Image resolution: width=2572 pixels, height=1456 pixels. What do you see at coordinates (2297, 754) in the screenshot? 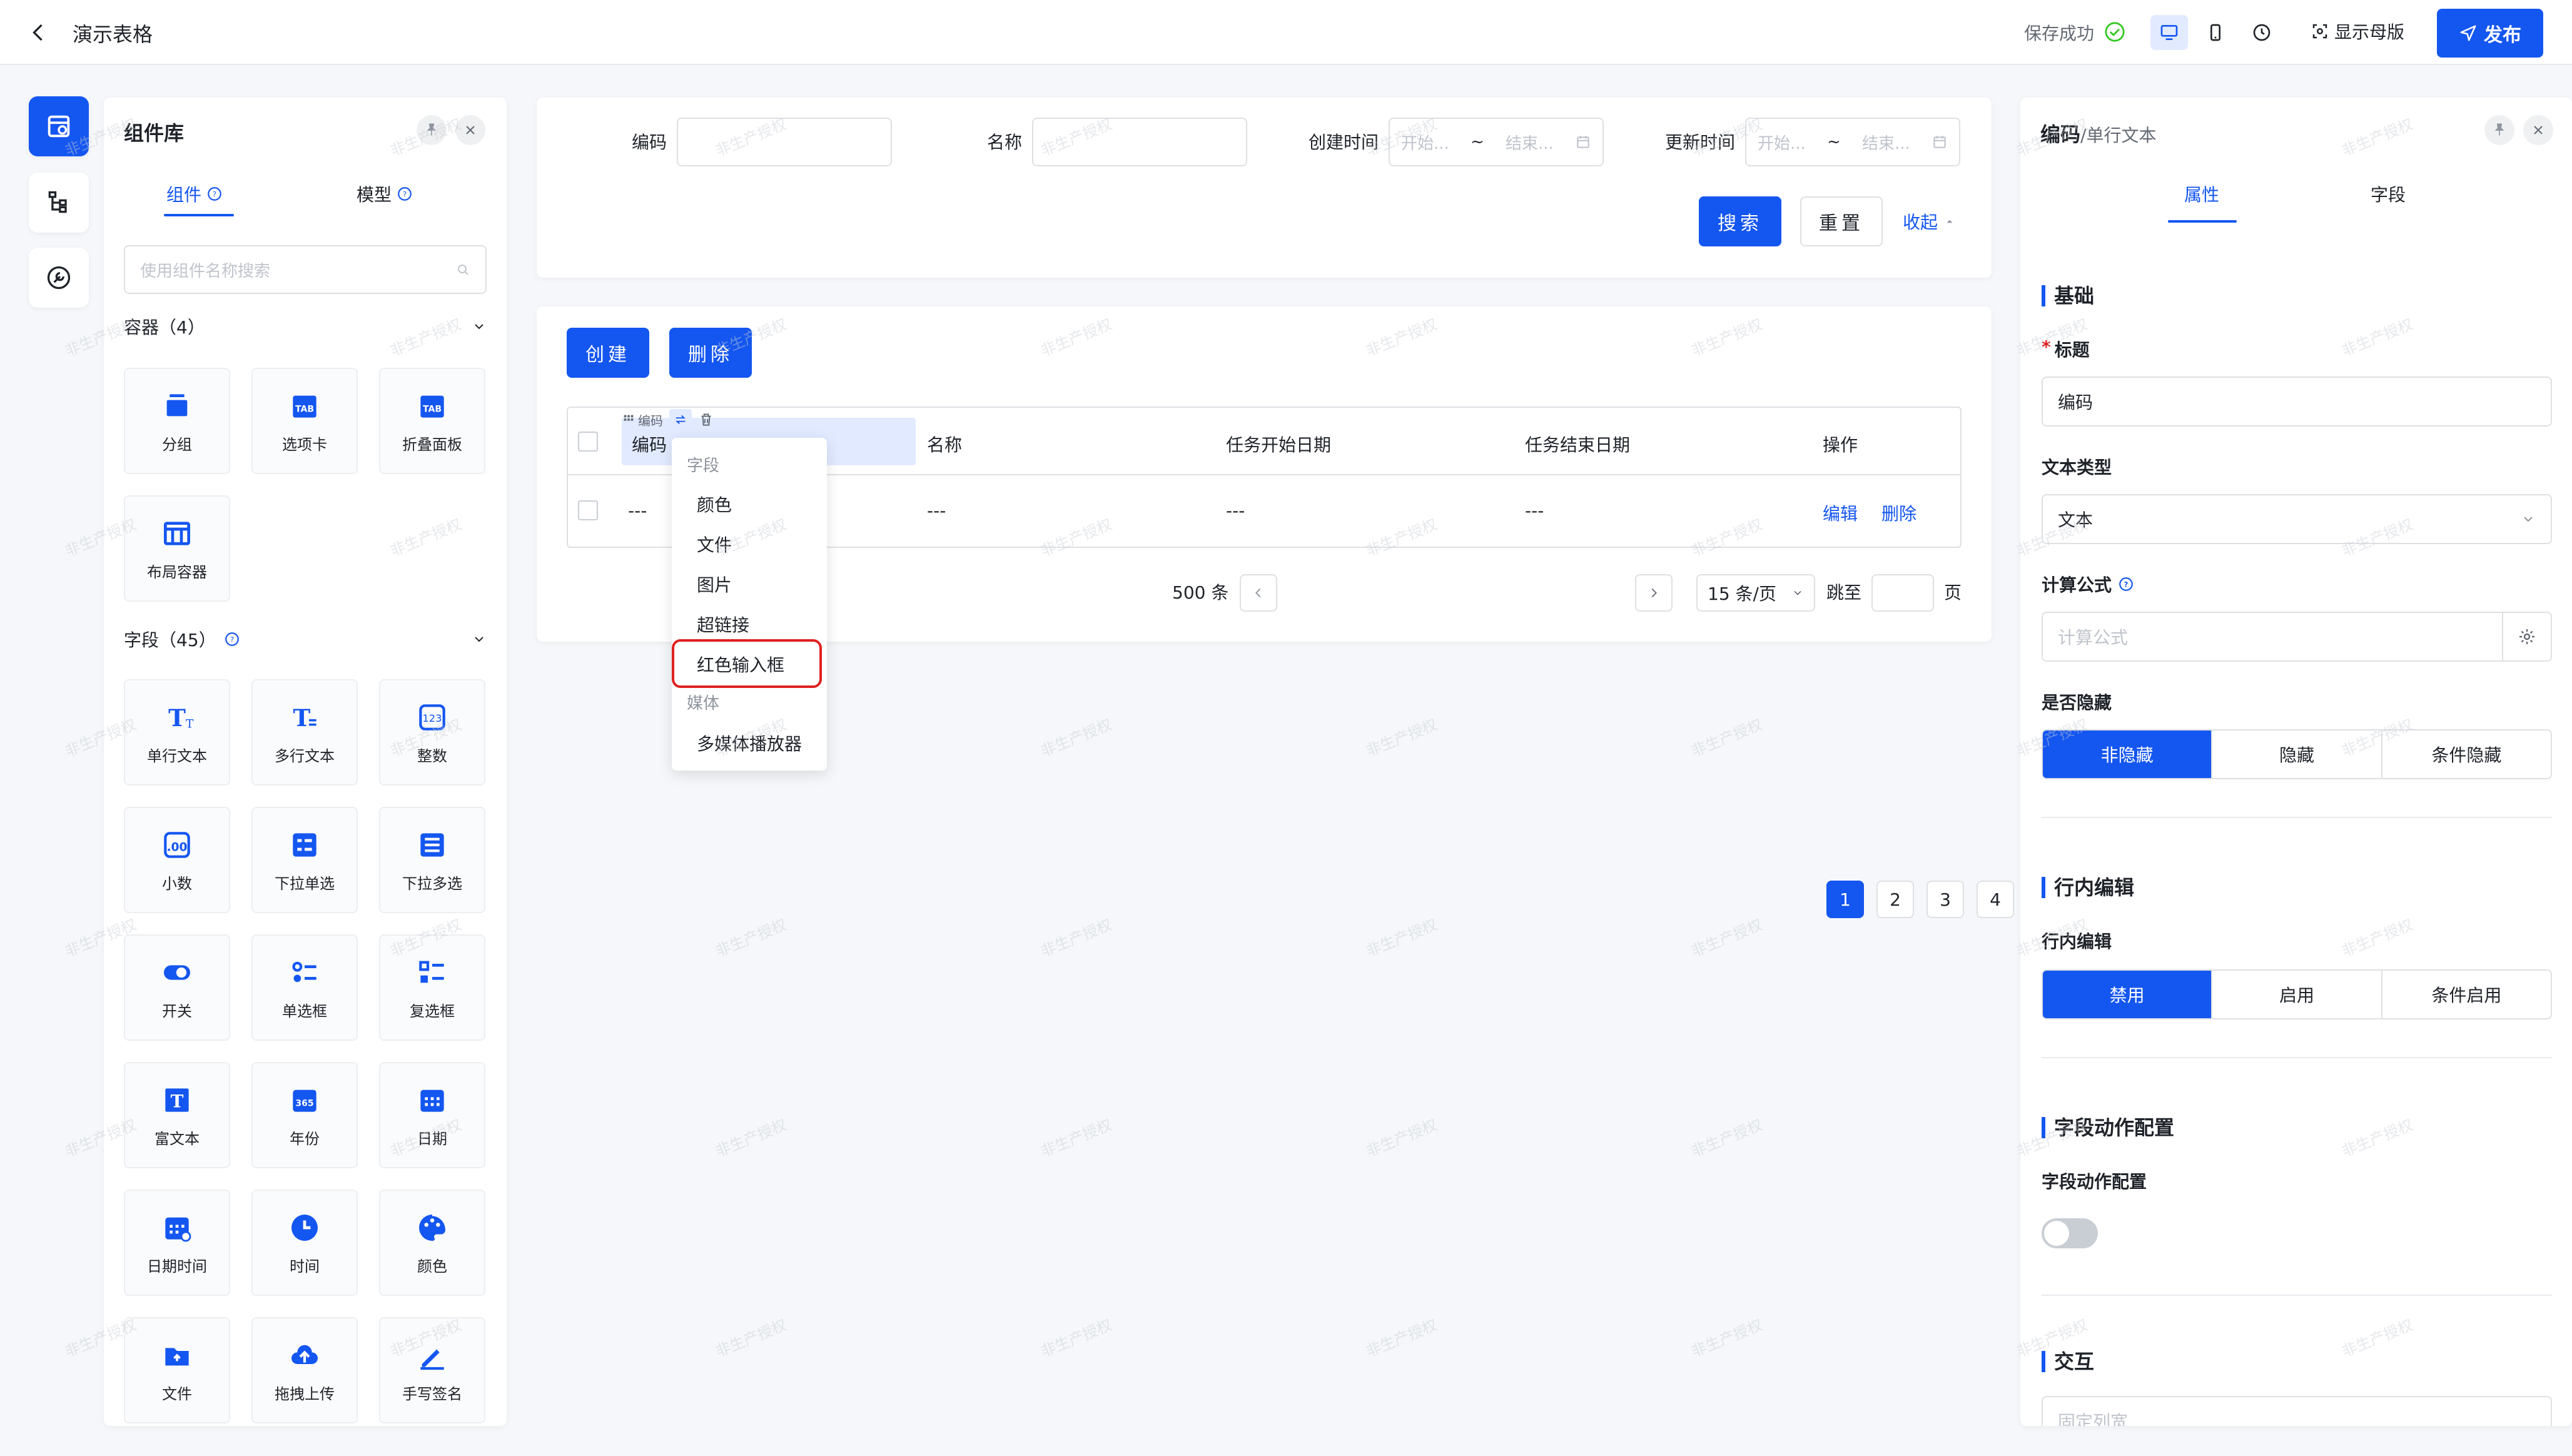
I see `hidden-option-hidden: 隐藏` at bounding box center [2297, 754].